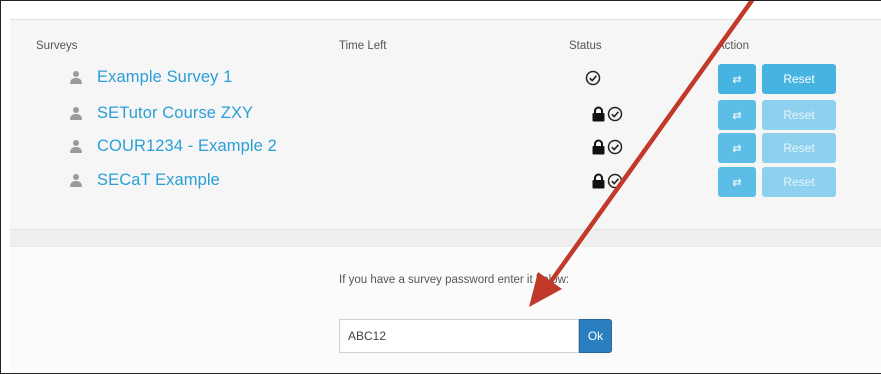 Image resolution: width=881 pixels, height=374 pixels. Describe the element at coordinates (595, 336) in the screenshot. I see `ok-button: Ok` at that location.